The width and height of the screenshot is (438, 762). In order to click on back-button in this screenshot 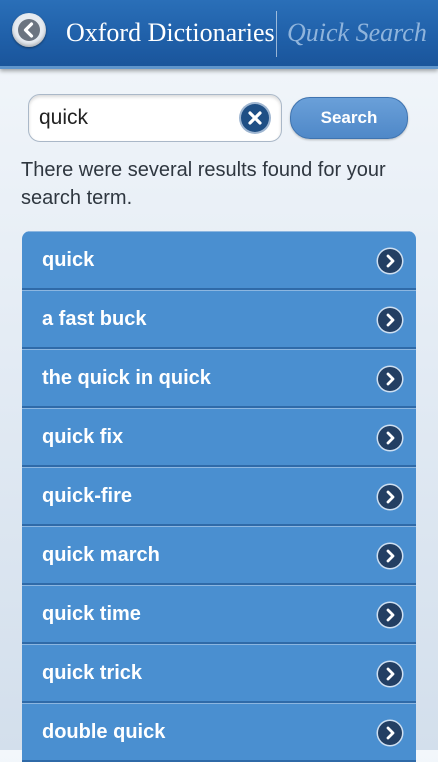, I will do `click(29, 30)`.